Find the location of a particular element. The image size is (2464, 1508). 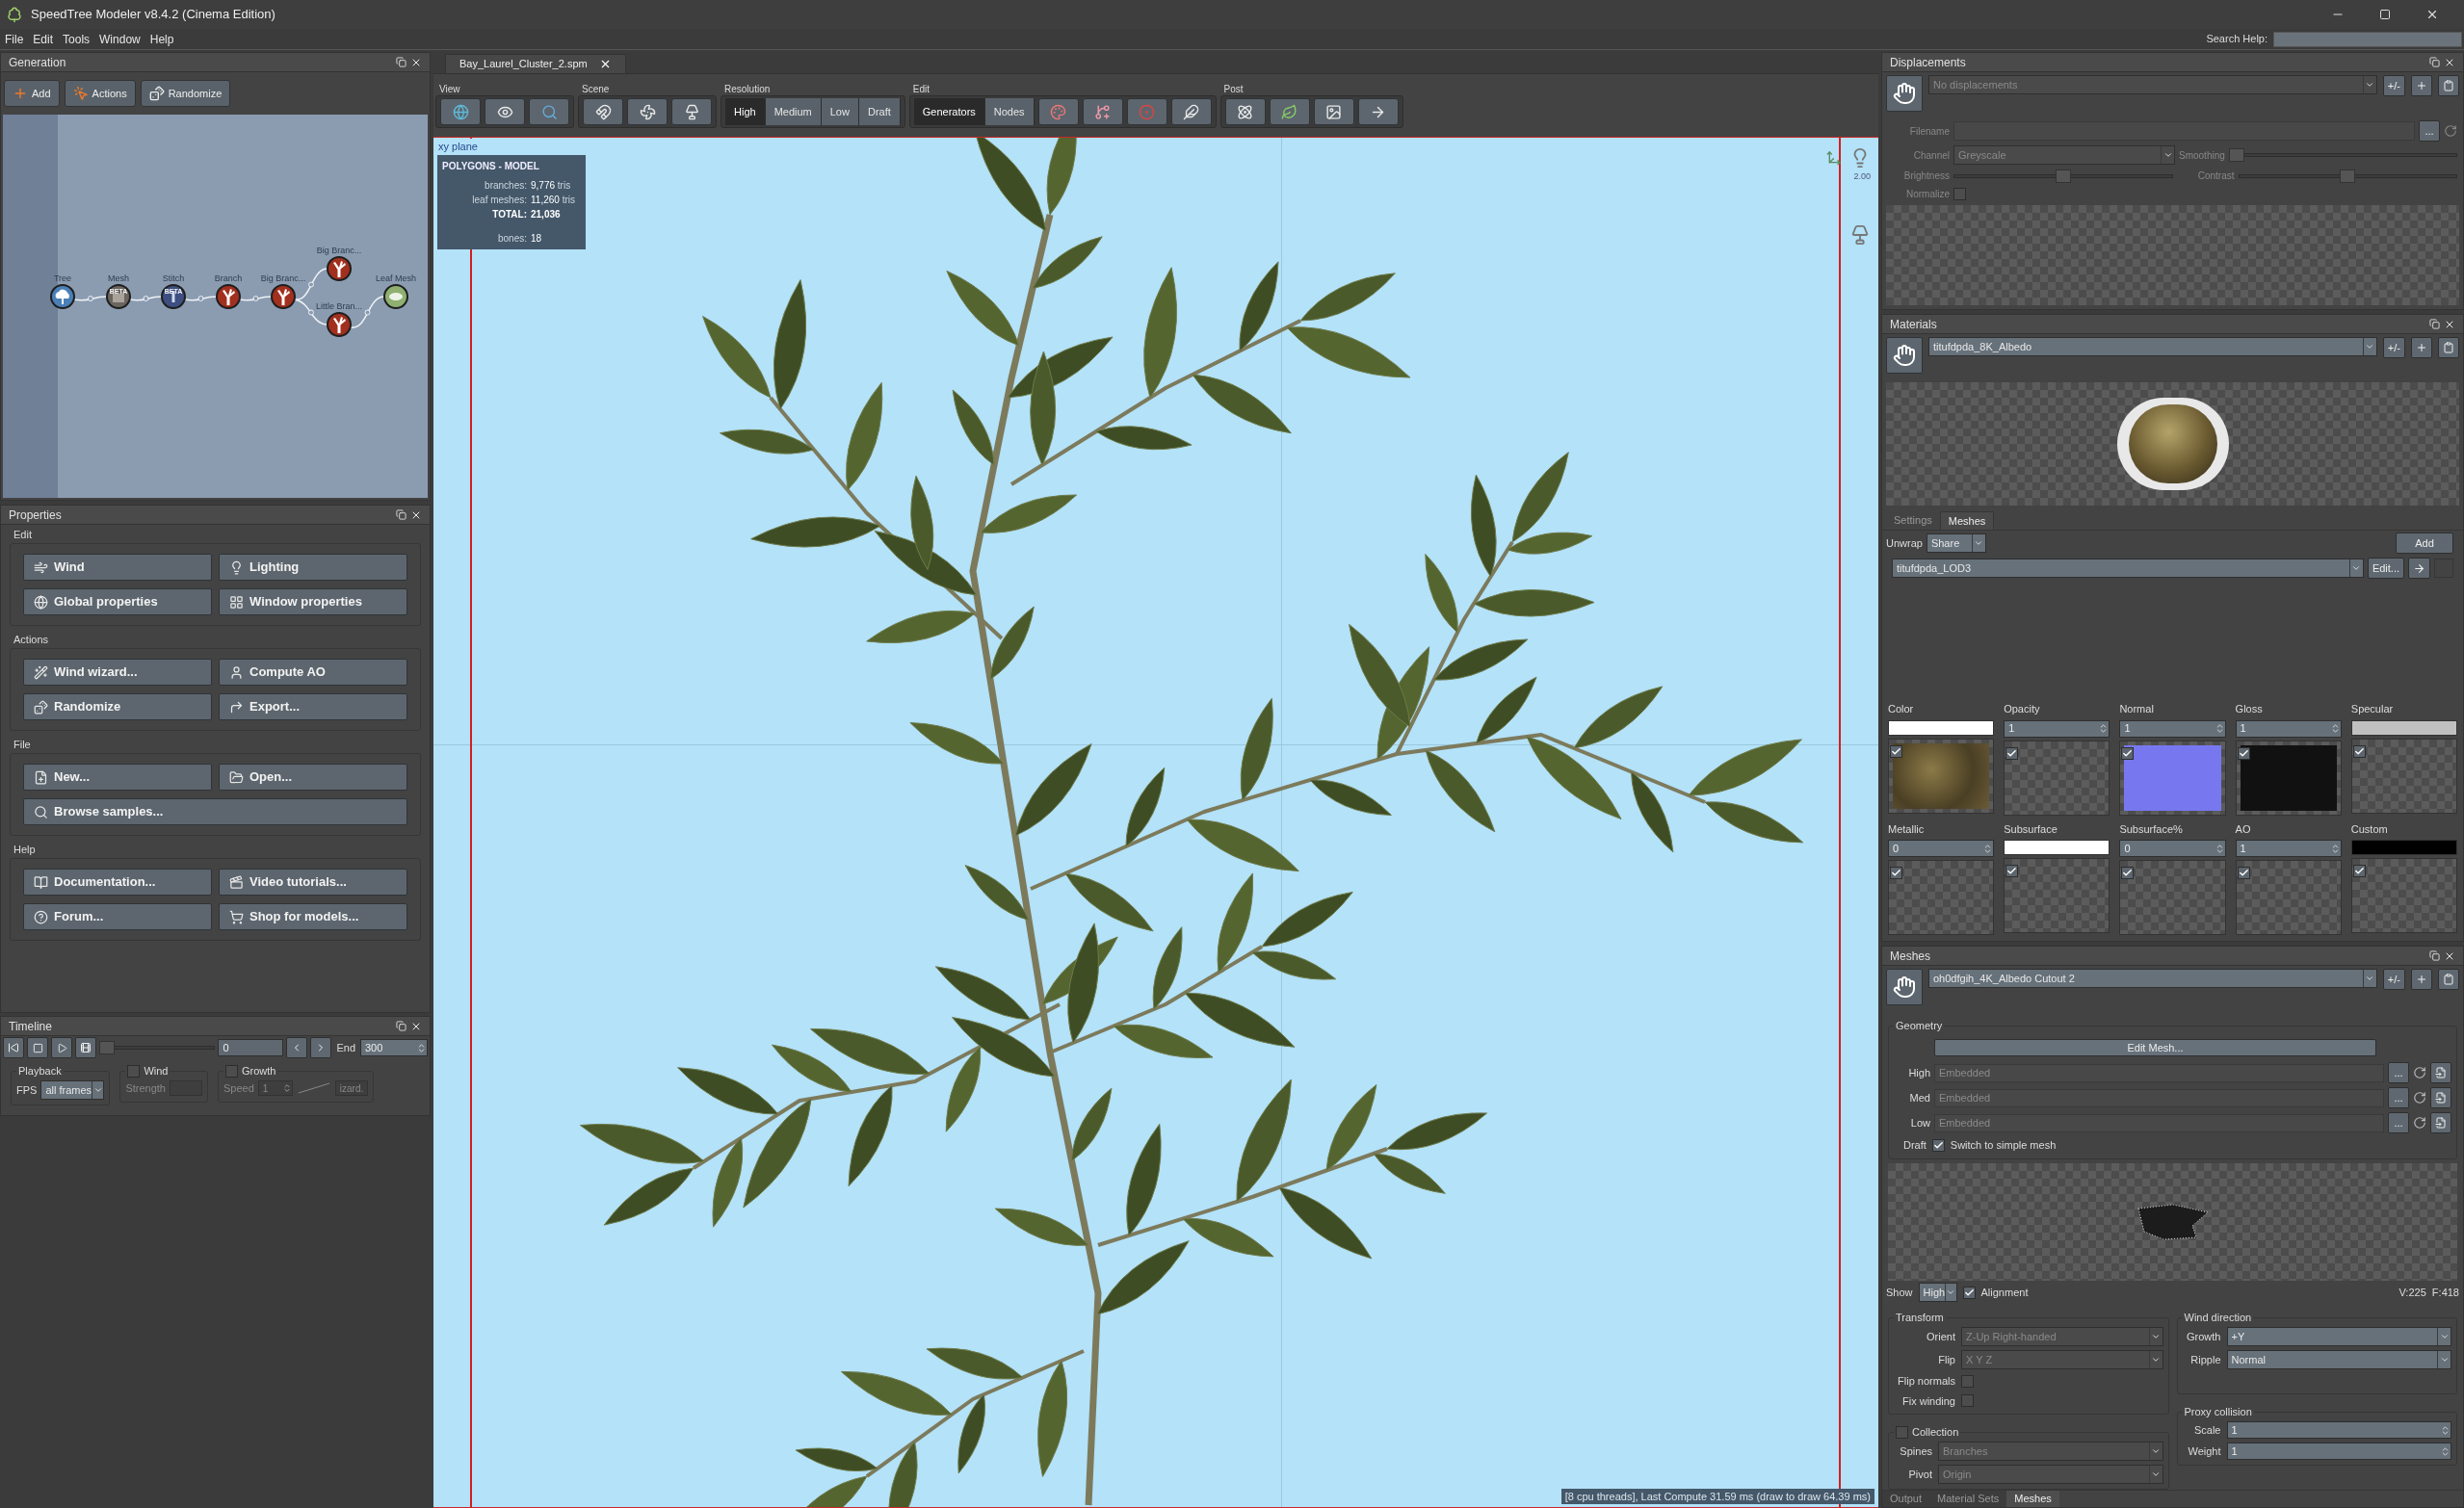

tree-node-icon is located at coordinates (63, 296).